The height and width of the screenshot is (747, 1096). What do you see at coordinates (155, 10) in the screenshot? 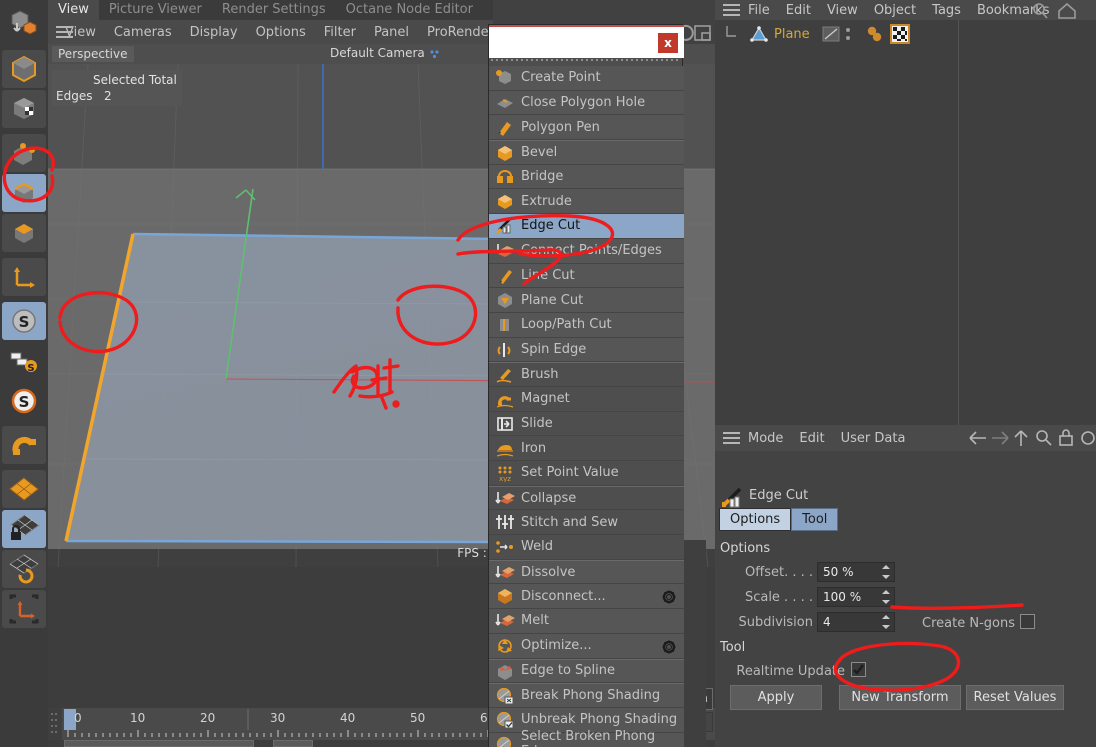
I see `app-menu-picture-viewer: Picture Viewer` at bounding box center [155, 10].